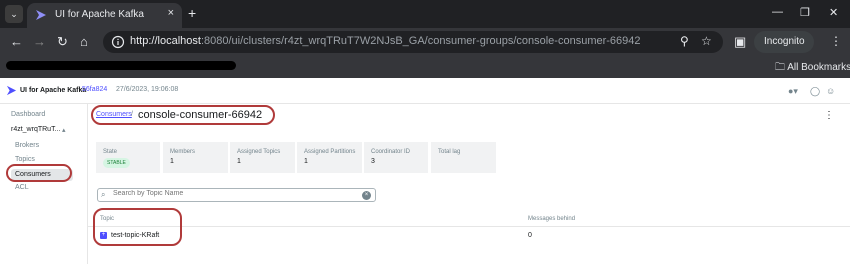 This screenshot has width=850, height=264. Describe the element at coordinates (183, 152) in the screenshot. I see `metric-label: Members` at that location.